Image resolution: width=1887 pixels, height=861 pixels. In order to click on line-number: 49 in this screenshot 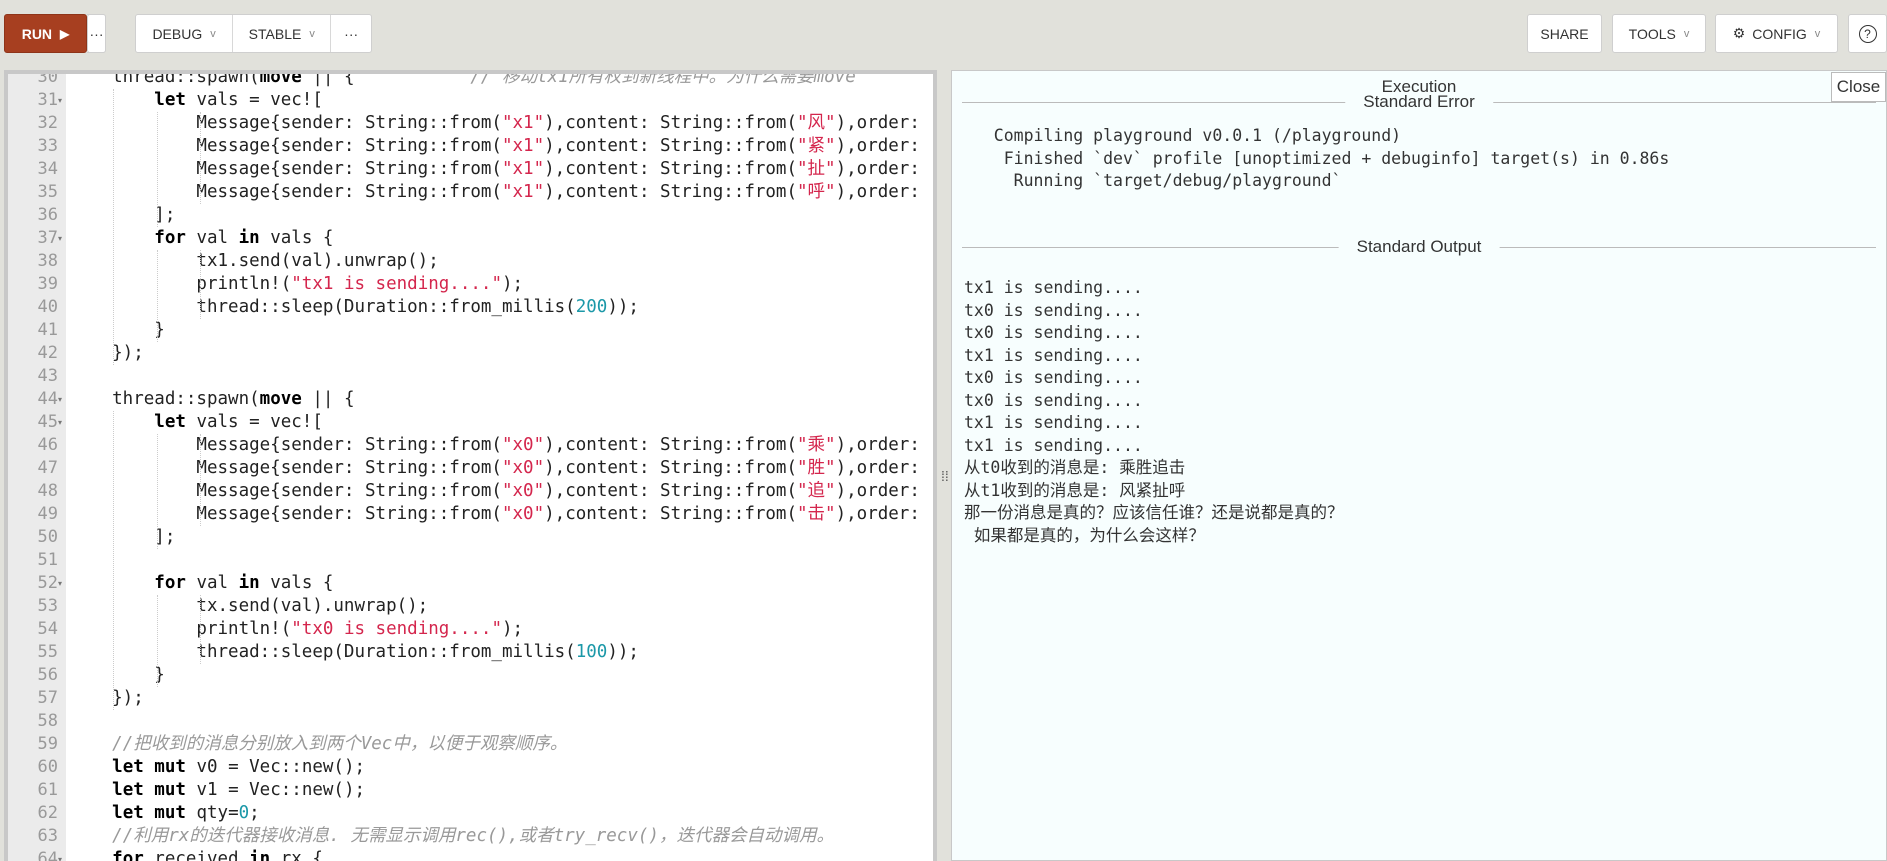, I will do `click(47, 514)`.